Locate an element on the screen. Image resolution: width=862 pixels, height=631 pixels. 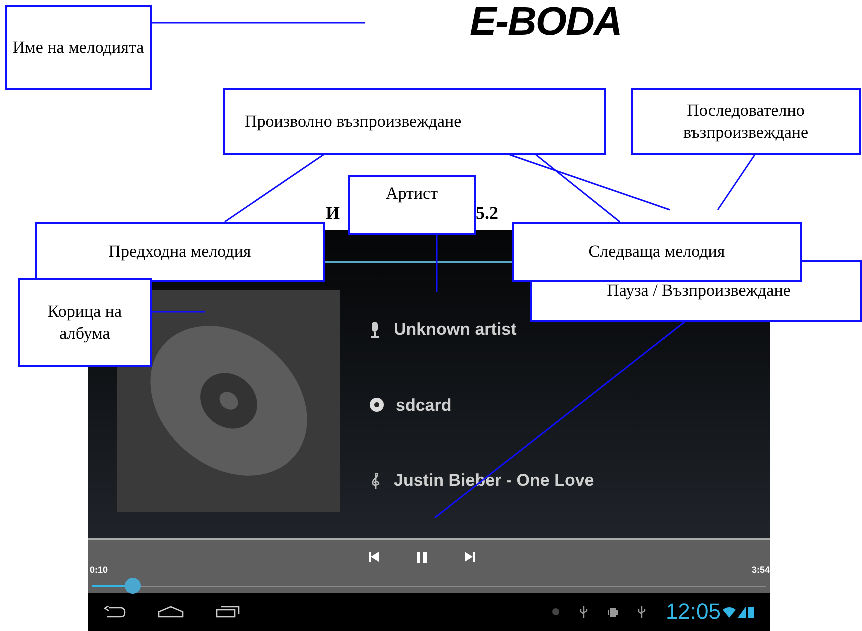
treble-clef-icon is located at coordinates (376, 481).